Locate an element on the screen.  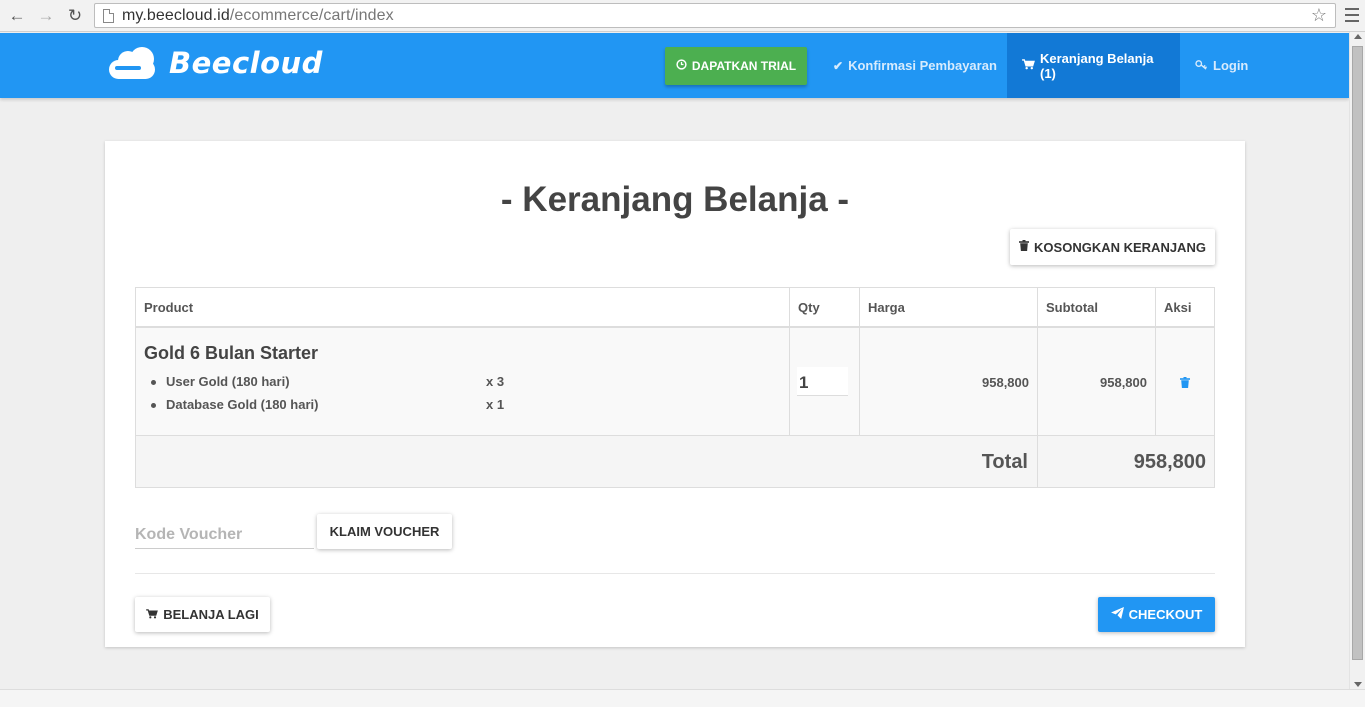
continue-shopping-button: BELANJA LAGI is located at coordinates (202, 614).